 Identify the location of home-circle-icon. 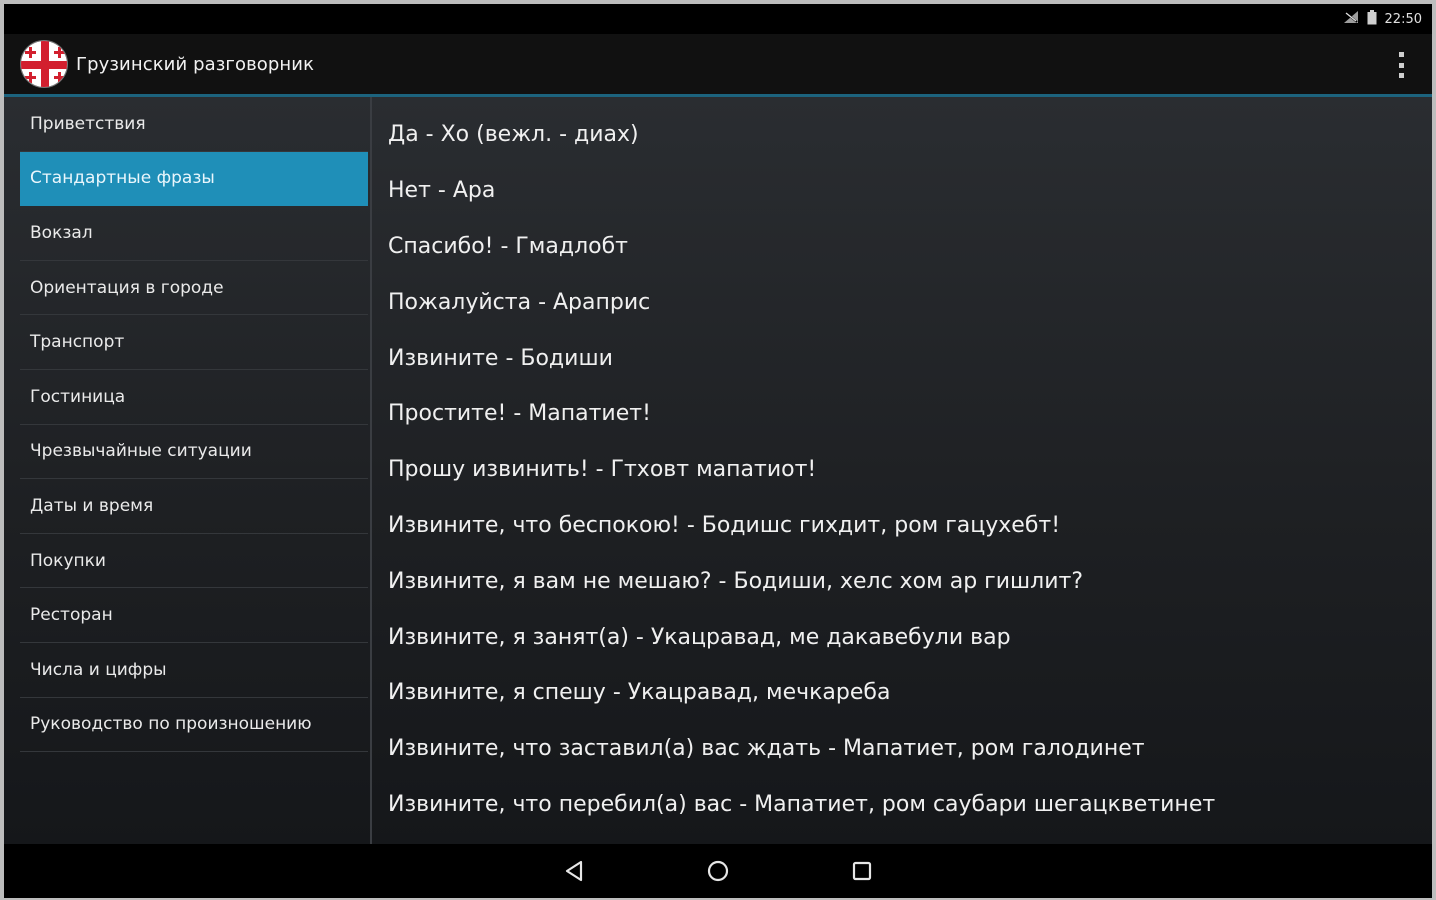
(718, 871).